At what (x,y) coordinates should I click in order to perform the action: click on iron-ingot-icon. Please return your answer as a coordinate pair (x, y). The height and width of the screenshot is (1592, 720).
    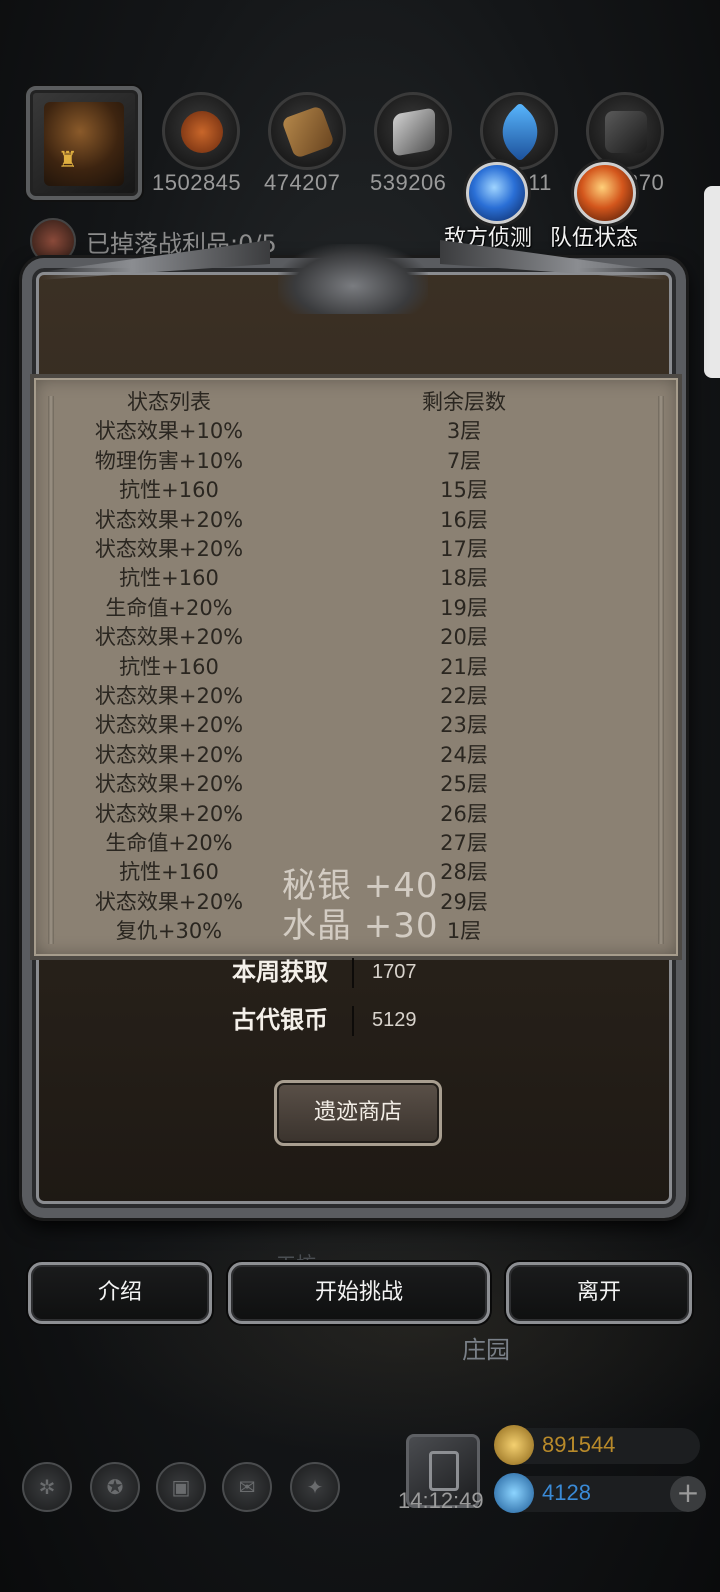
    Looking at the image, I should click on (413, 131).